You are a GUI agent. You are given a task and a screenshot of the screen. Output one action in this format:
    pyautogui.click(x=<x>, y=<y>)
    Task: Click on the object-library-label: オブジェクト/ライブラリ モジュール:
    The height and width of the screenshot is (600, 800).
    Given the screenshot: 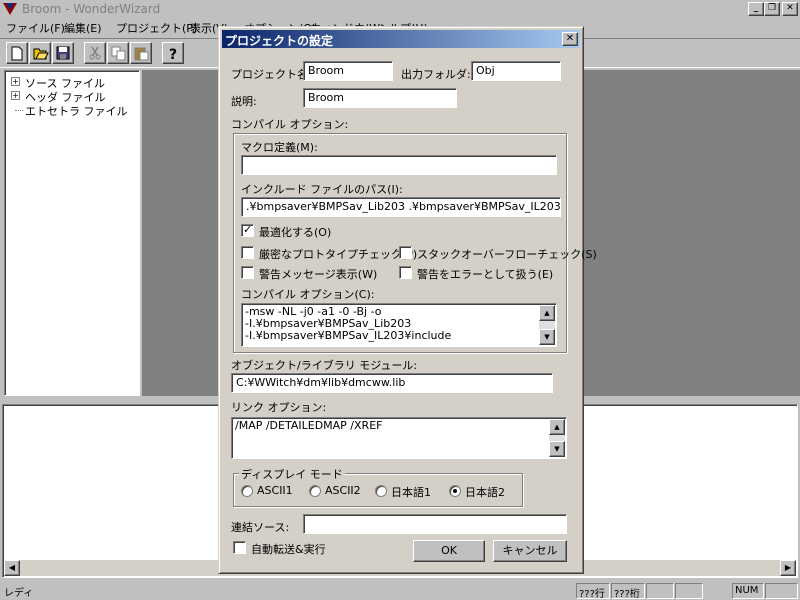 What is the action you would take?
    pyautogui.click(x=324, y=365)
    